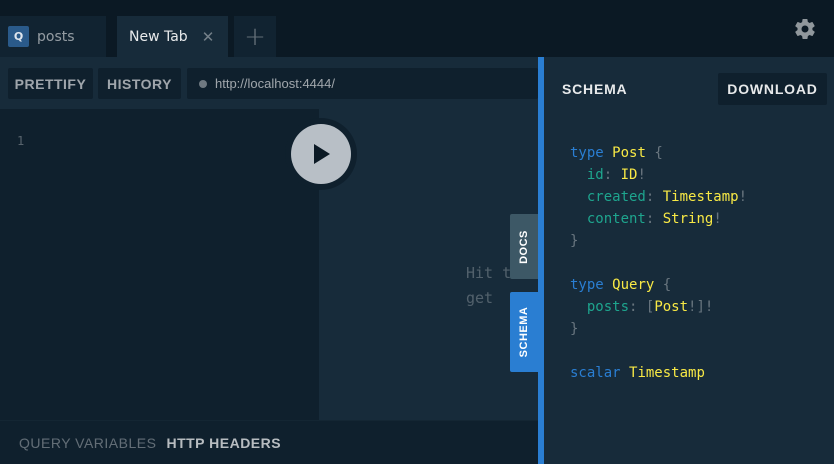  Describe the element at coordinates (18, 36) in the screenshot. I see `query-badge-icon: Q` at that location.